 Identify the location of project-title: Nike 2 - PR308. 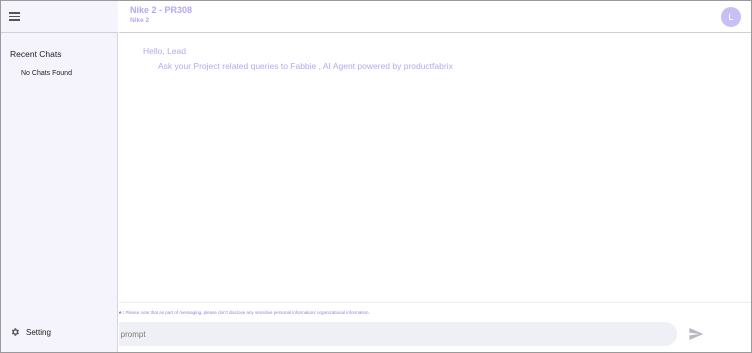
(161, 10).